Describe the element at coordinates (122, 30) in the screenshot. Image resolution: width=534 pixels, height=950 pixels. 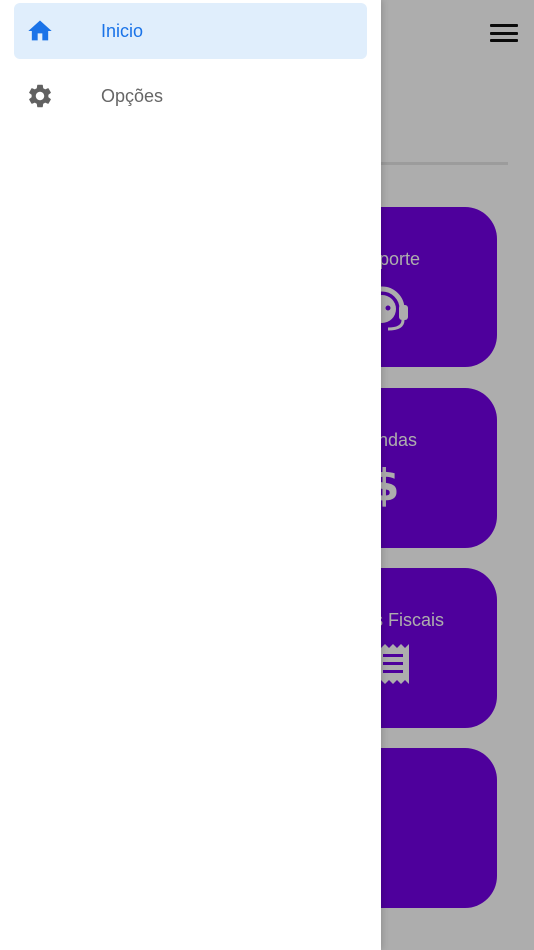
I see `drawer-item-label: Inicio` at that location.